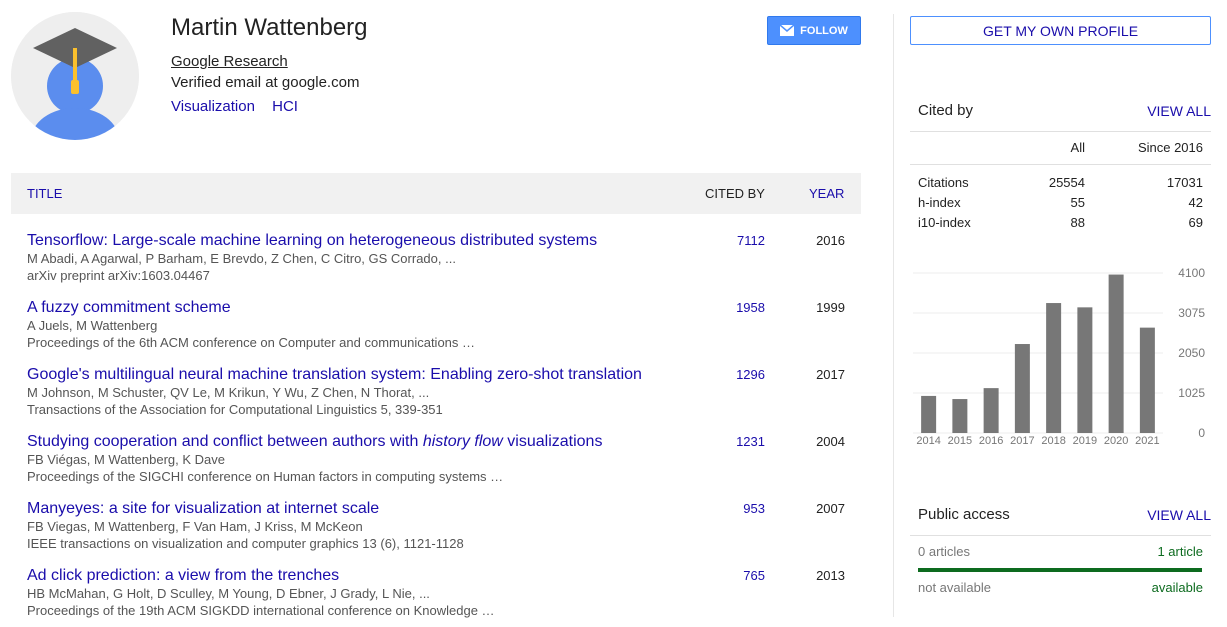 The image size is (1227, 627). Describe the element at coordinates (1077, 147) in the screenshot. I see `col-all-header: All` at that location.